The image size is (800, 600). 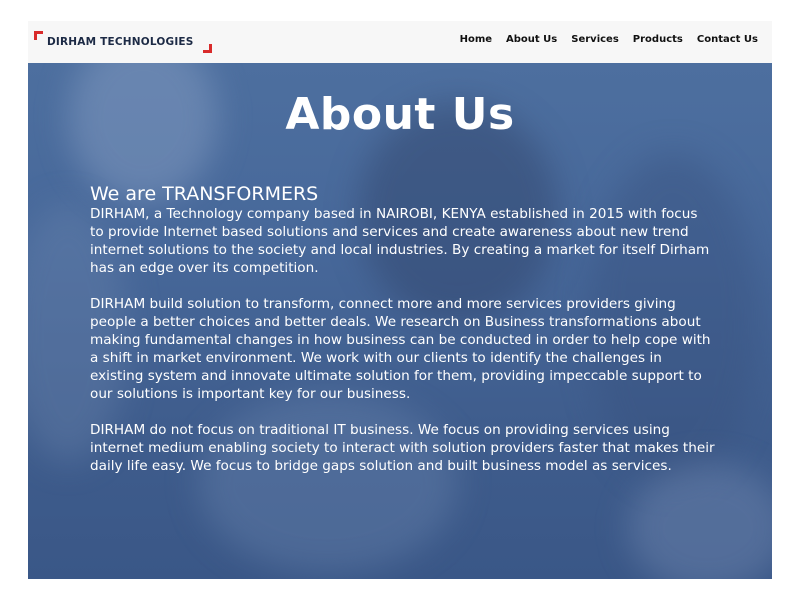 I want to click on nav-products: Products, so click(x=658, y=39).